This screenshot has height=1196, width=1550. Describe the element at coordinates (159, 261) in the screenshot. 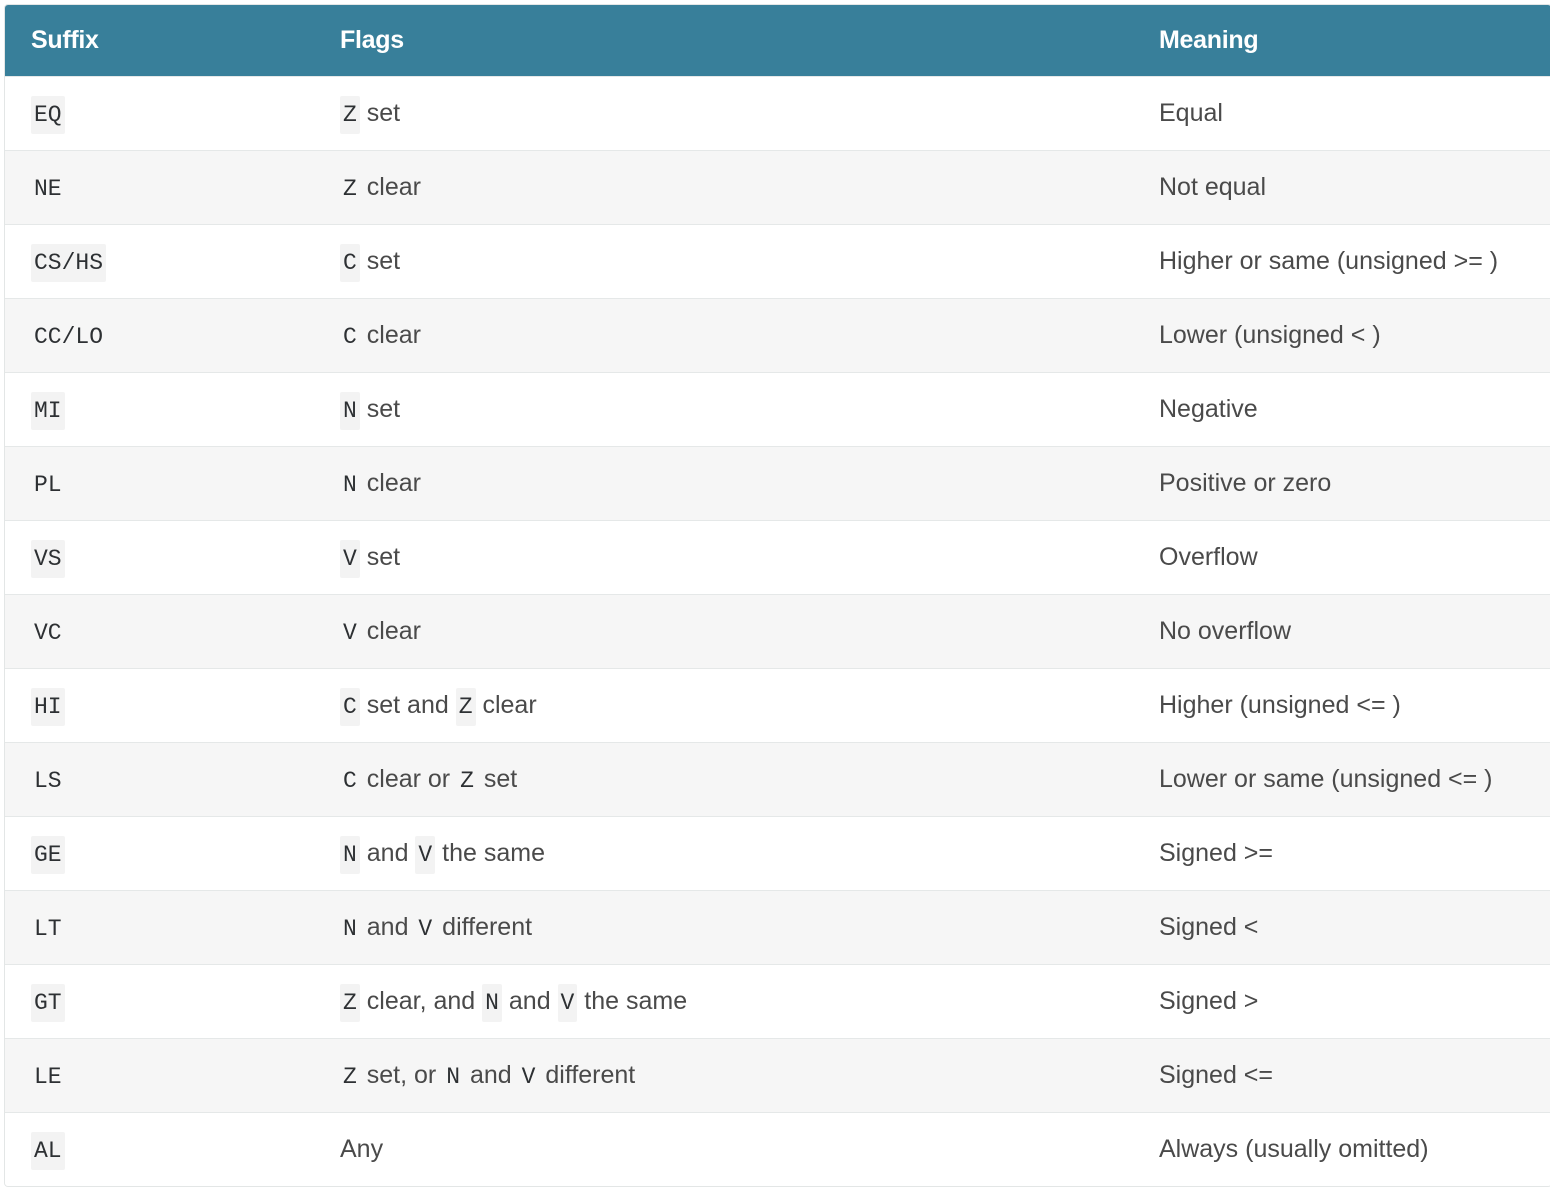

I see `suffix-cell: CS/HS` at that location.